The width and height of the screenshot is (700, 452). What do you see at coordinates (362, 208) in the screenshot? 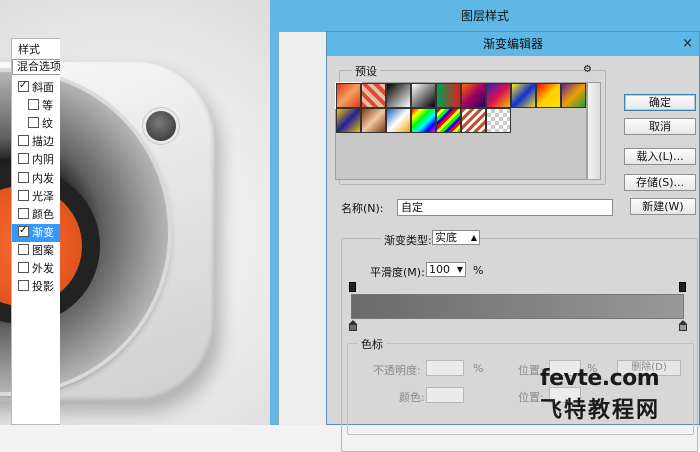
I see `name-label: 名称(N):` at bounding box center [362, 208].